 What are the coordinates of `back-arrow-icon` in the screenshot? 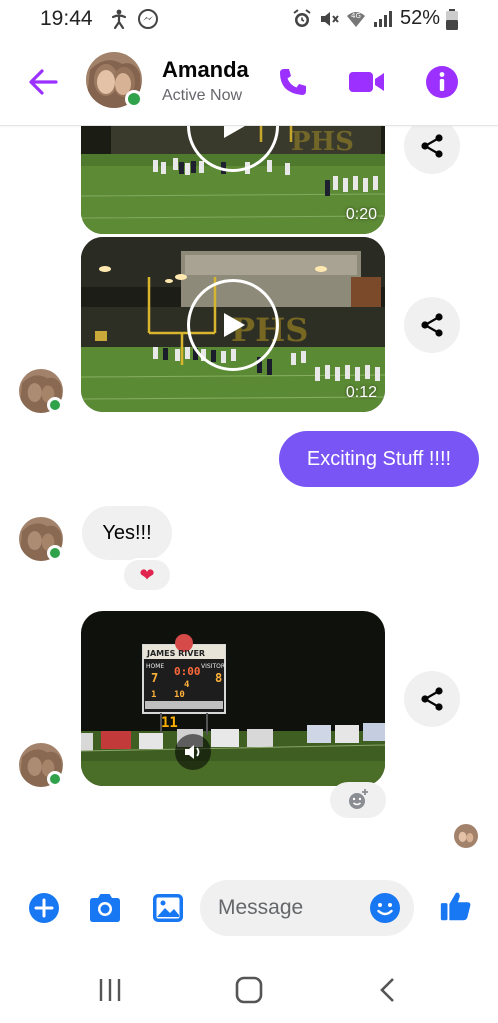 It's located at (43, 82).